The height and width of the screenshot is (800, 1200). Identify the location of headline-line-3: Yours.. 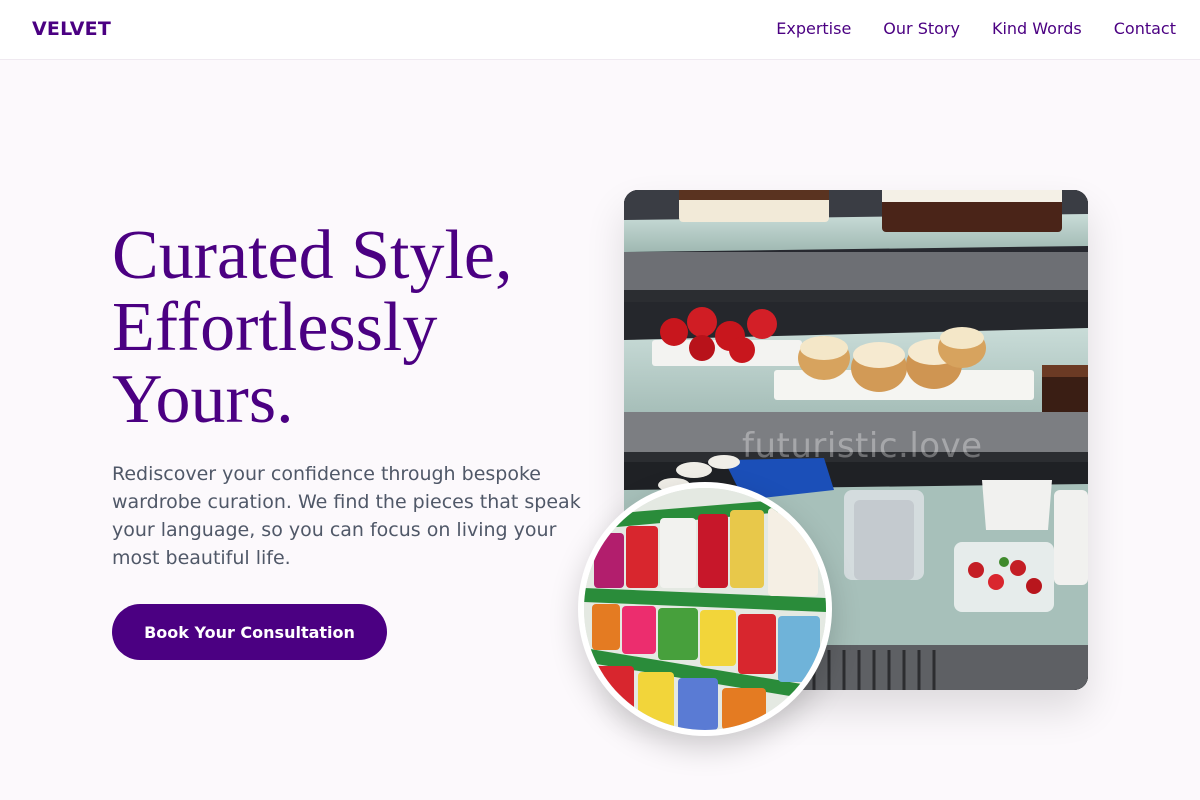
(203, 399).